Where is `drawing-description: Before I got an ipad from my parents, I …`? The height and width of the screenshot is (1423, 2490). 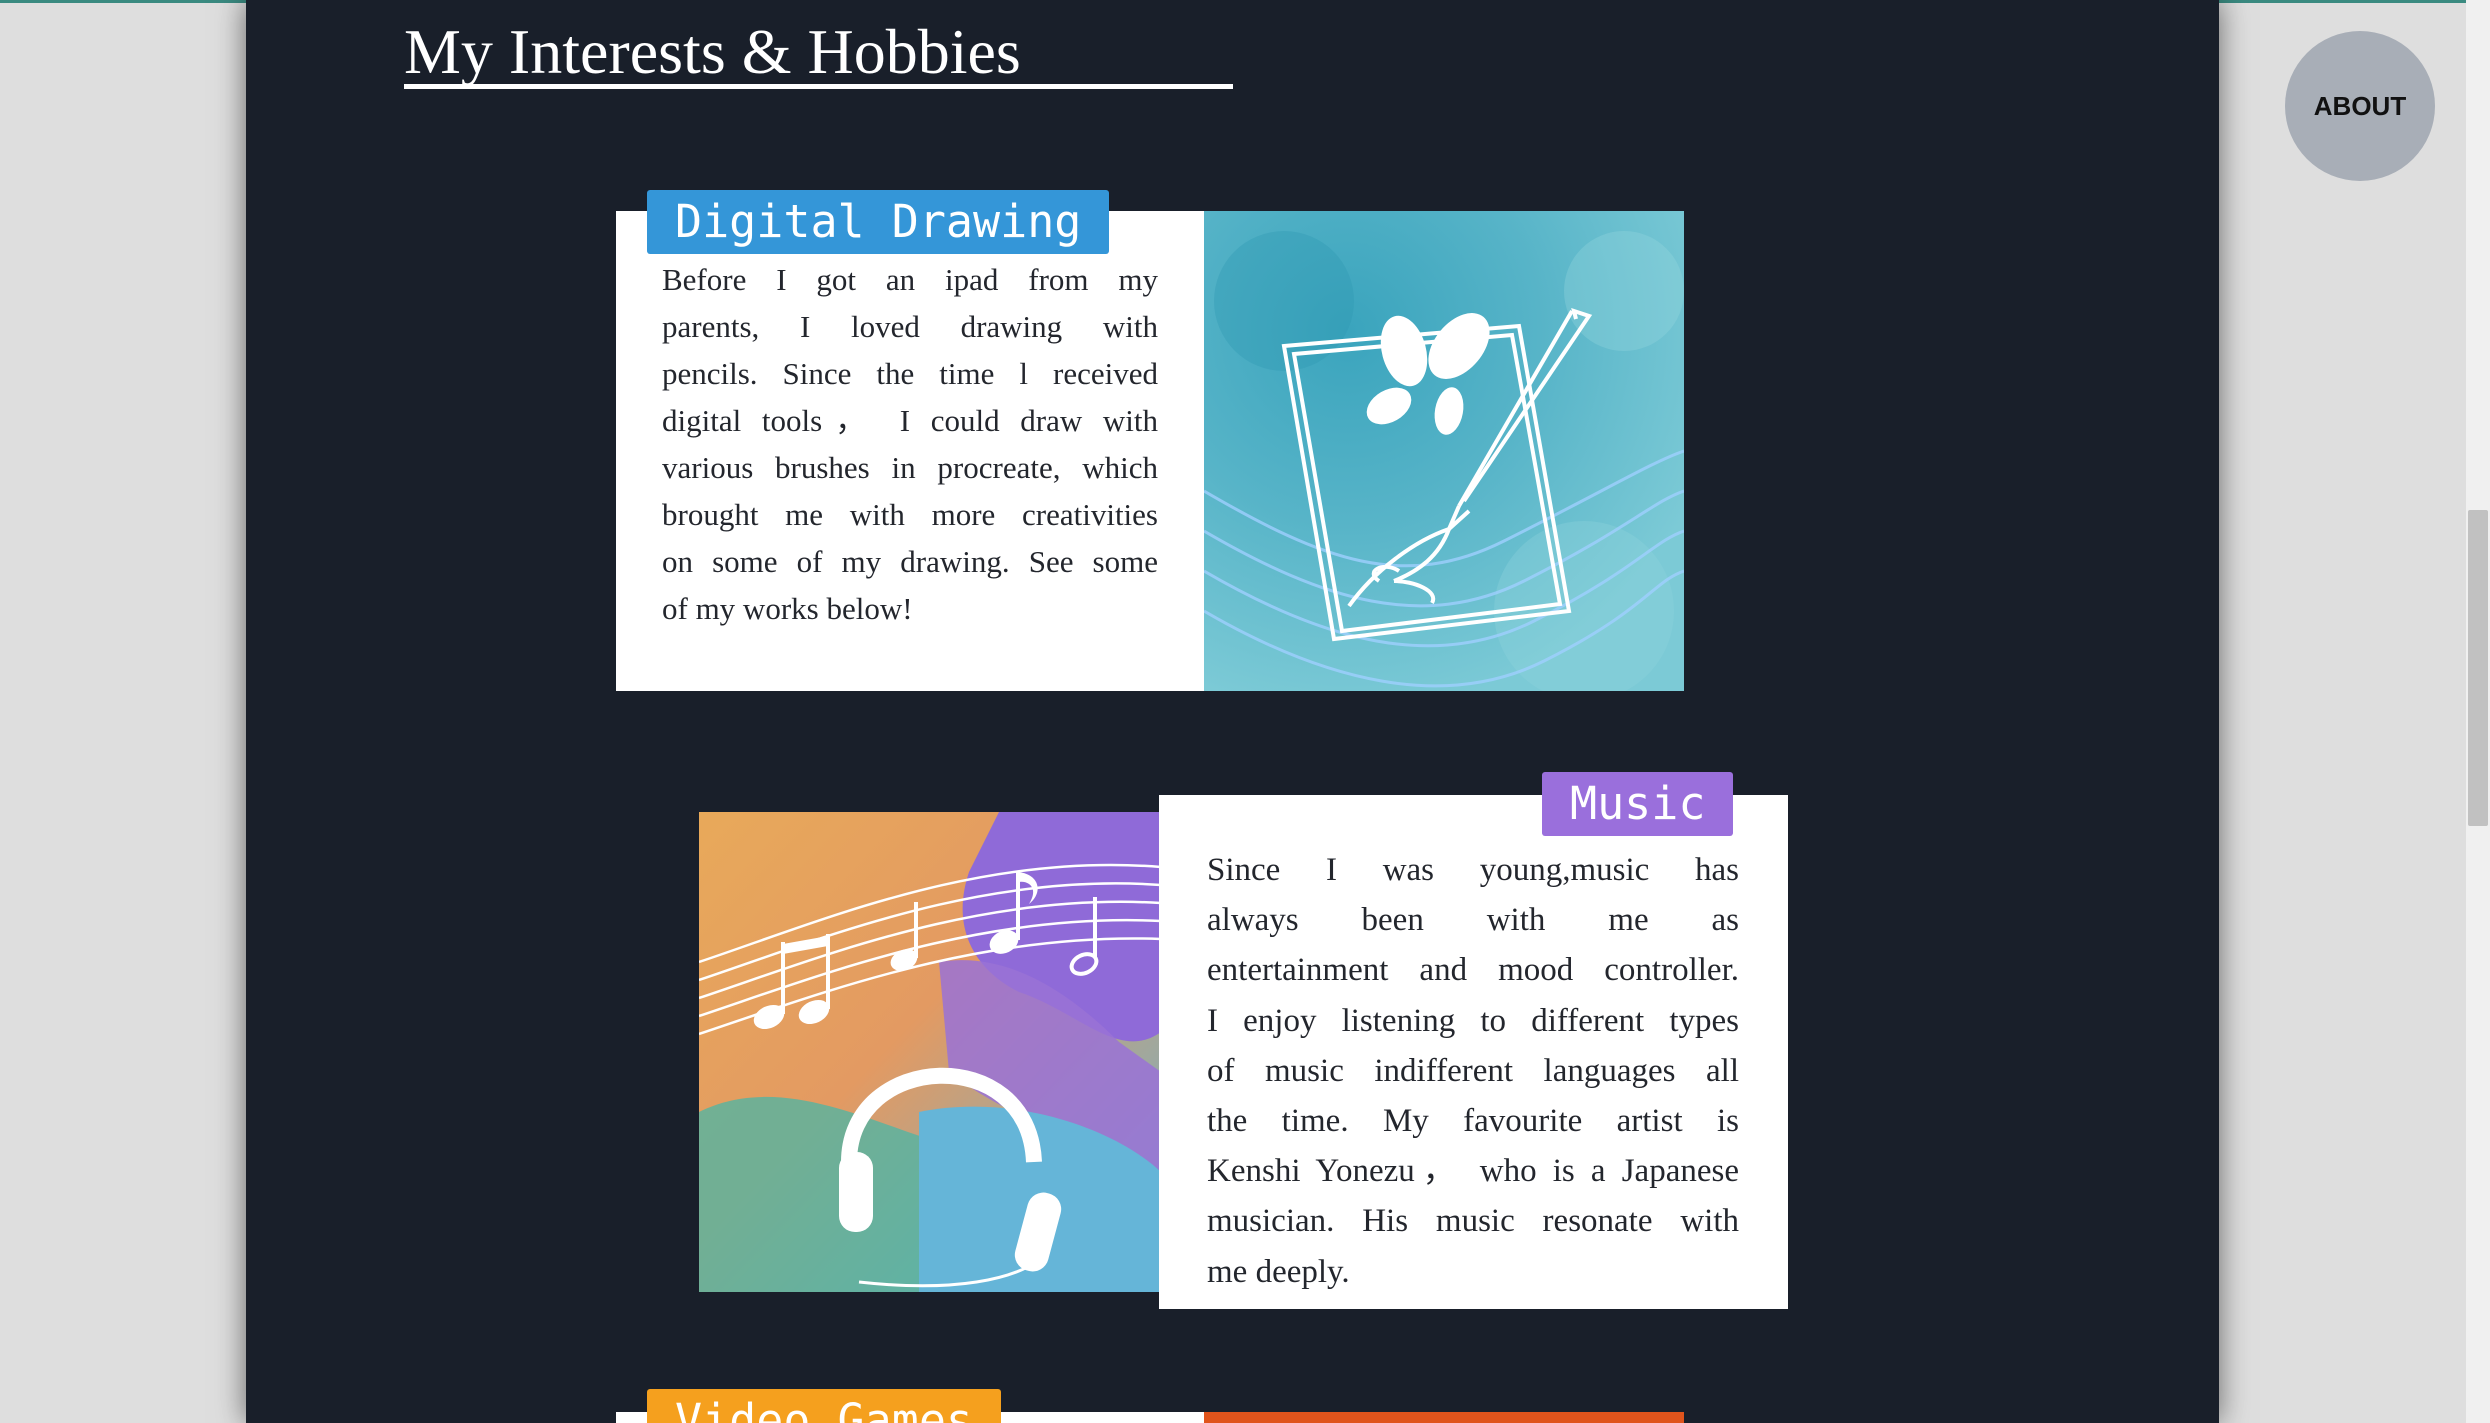
drawing-description: Before I got an ipad from my parents, I … is located at coordinates (910, 444).